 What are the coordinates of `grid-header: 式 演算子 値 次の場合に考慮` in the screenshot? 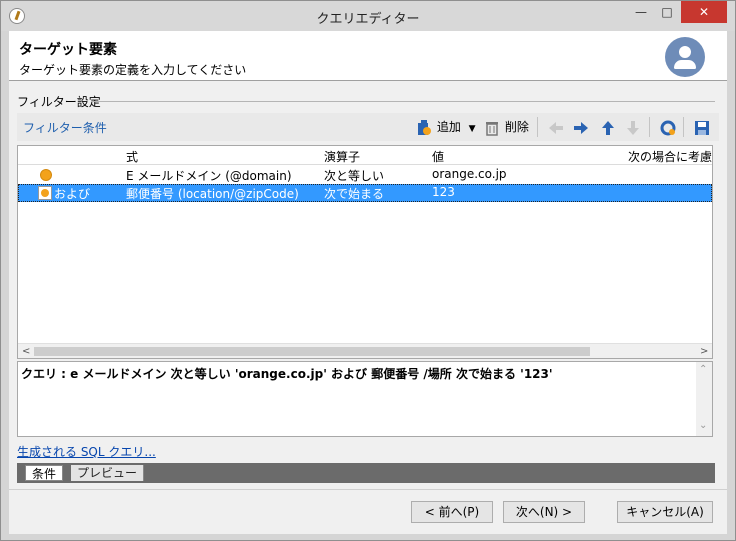 It's located at (365, 155).